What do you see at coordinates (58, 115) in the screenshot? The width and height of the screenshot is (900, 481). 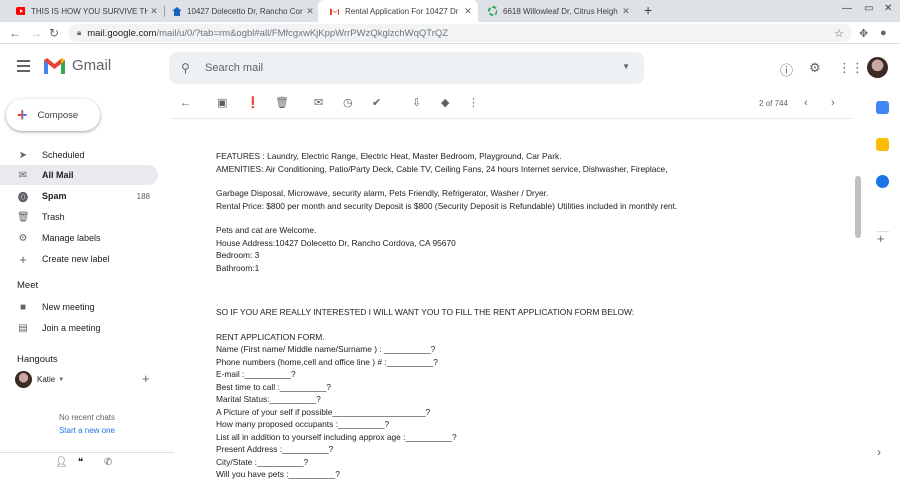 I see `compose-label: Compose` at bounding box center [58, 115].